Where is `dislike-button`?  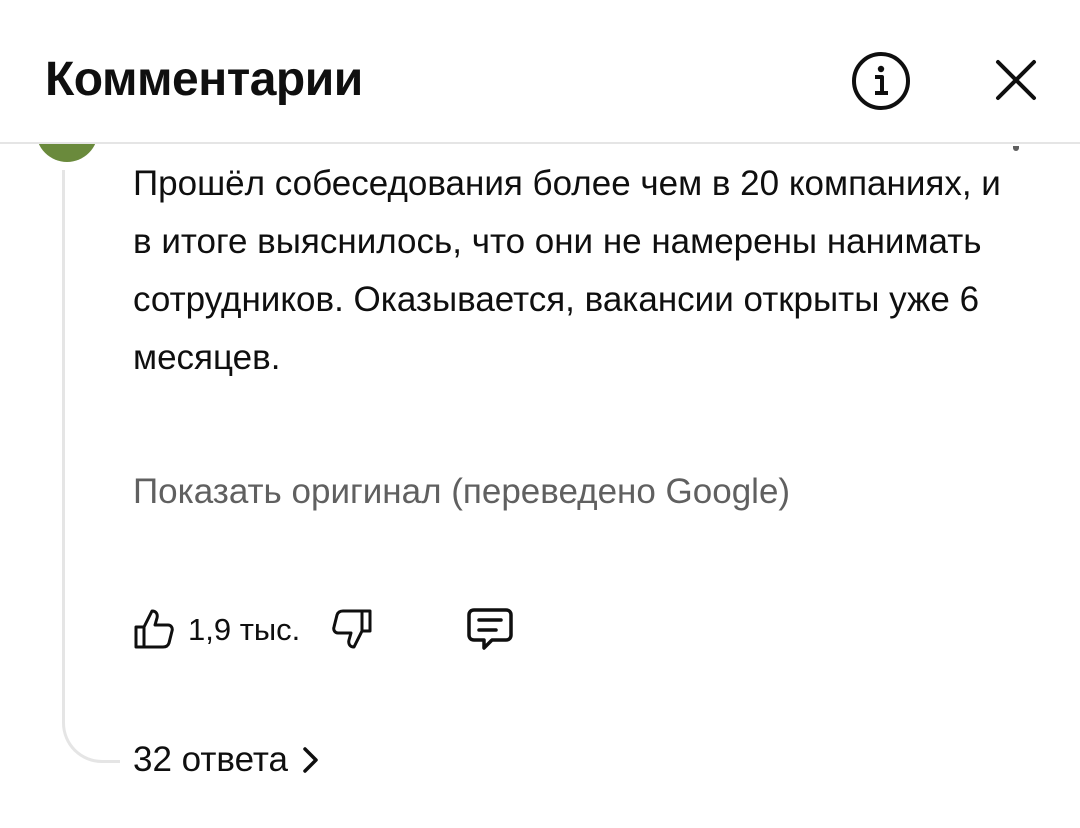
dislike-button is located at coordinates (352, 629).